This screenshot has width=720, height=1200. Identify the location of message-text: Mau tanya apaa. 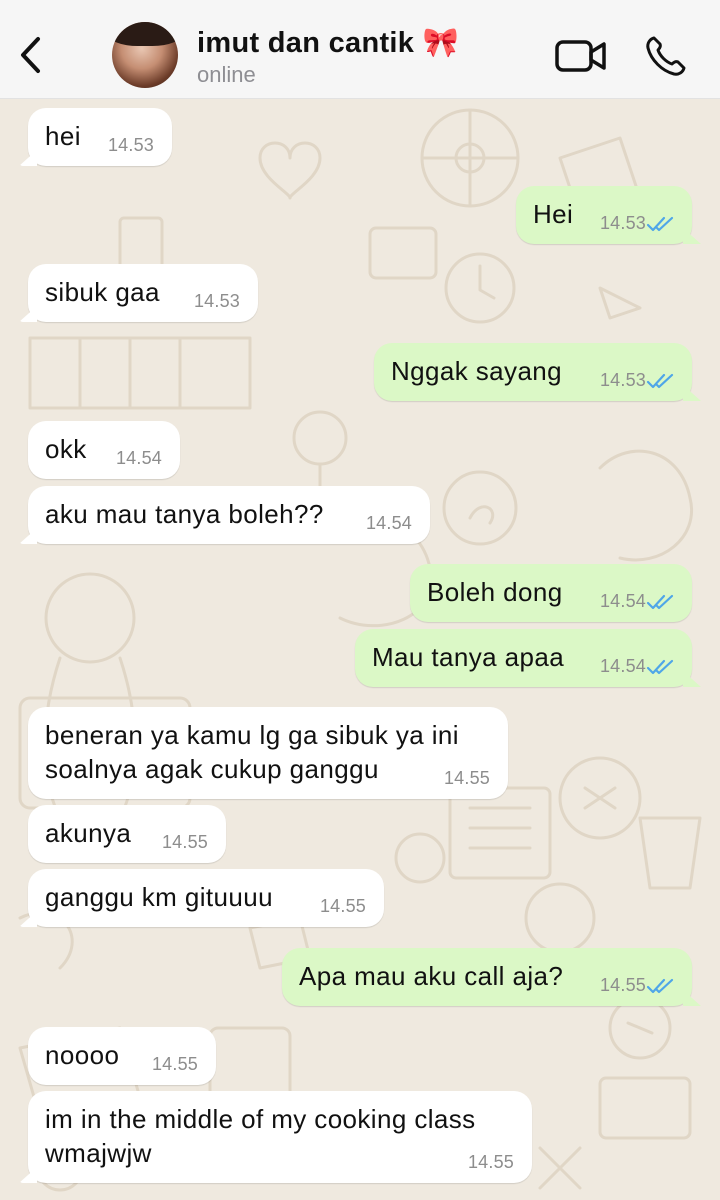
(468, 657).